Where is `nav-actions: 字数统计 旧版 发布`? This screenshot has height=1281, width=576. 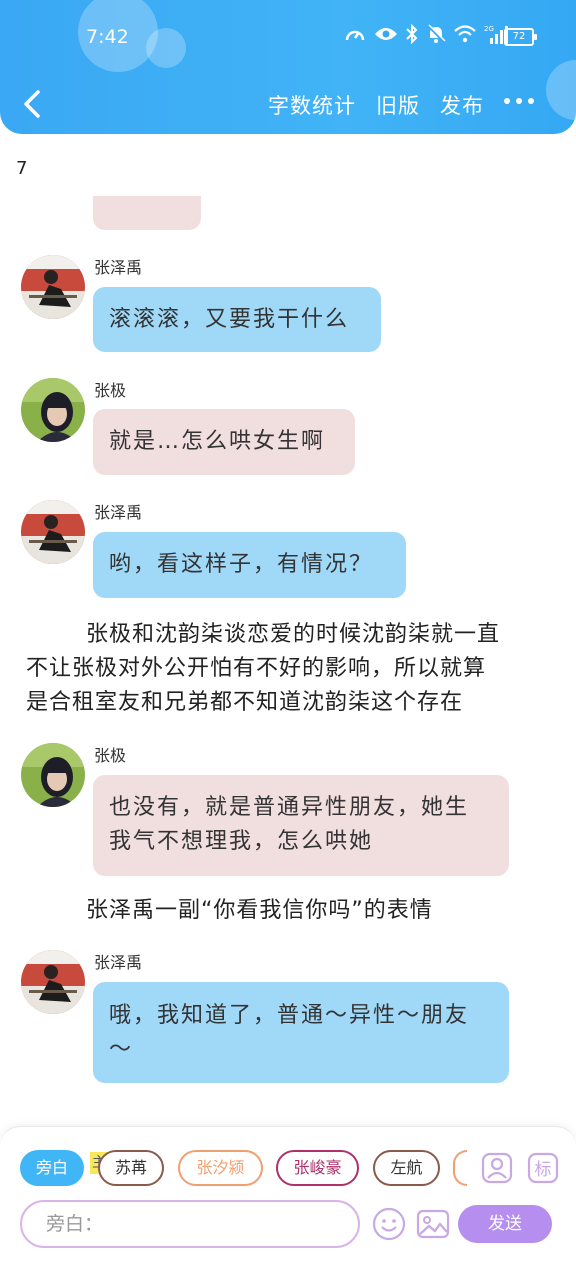 nav-actions: 字数统计 旧版 发布 is located at coordinates (376, 105).